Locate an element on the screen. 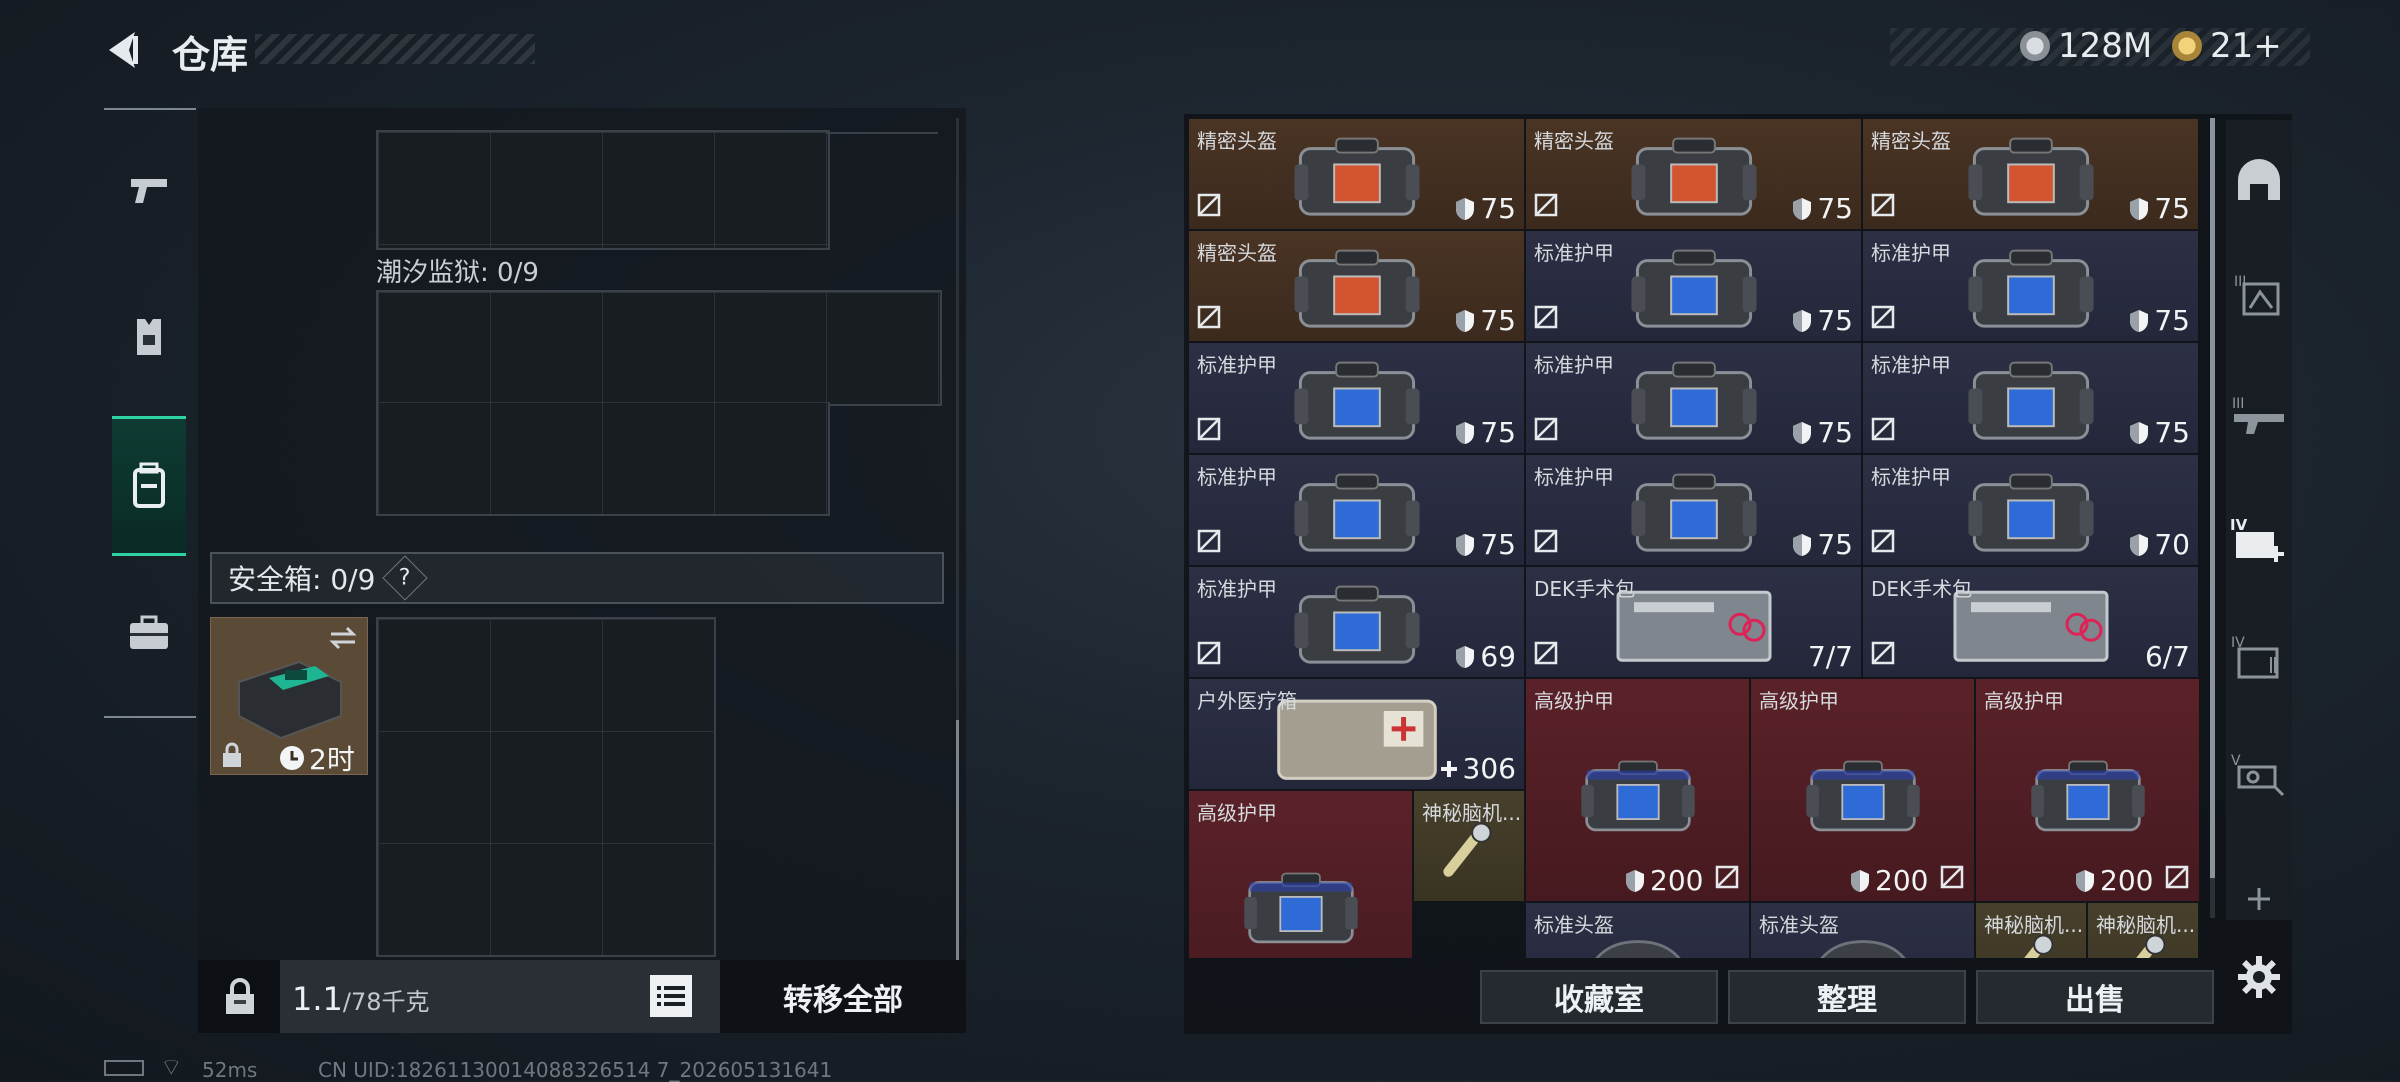  inventory-item: DEK手术包 7/7 is located at coordinates (1693, 622).